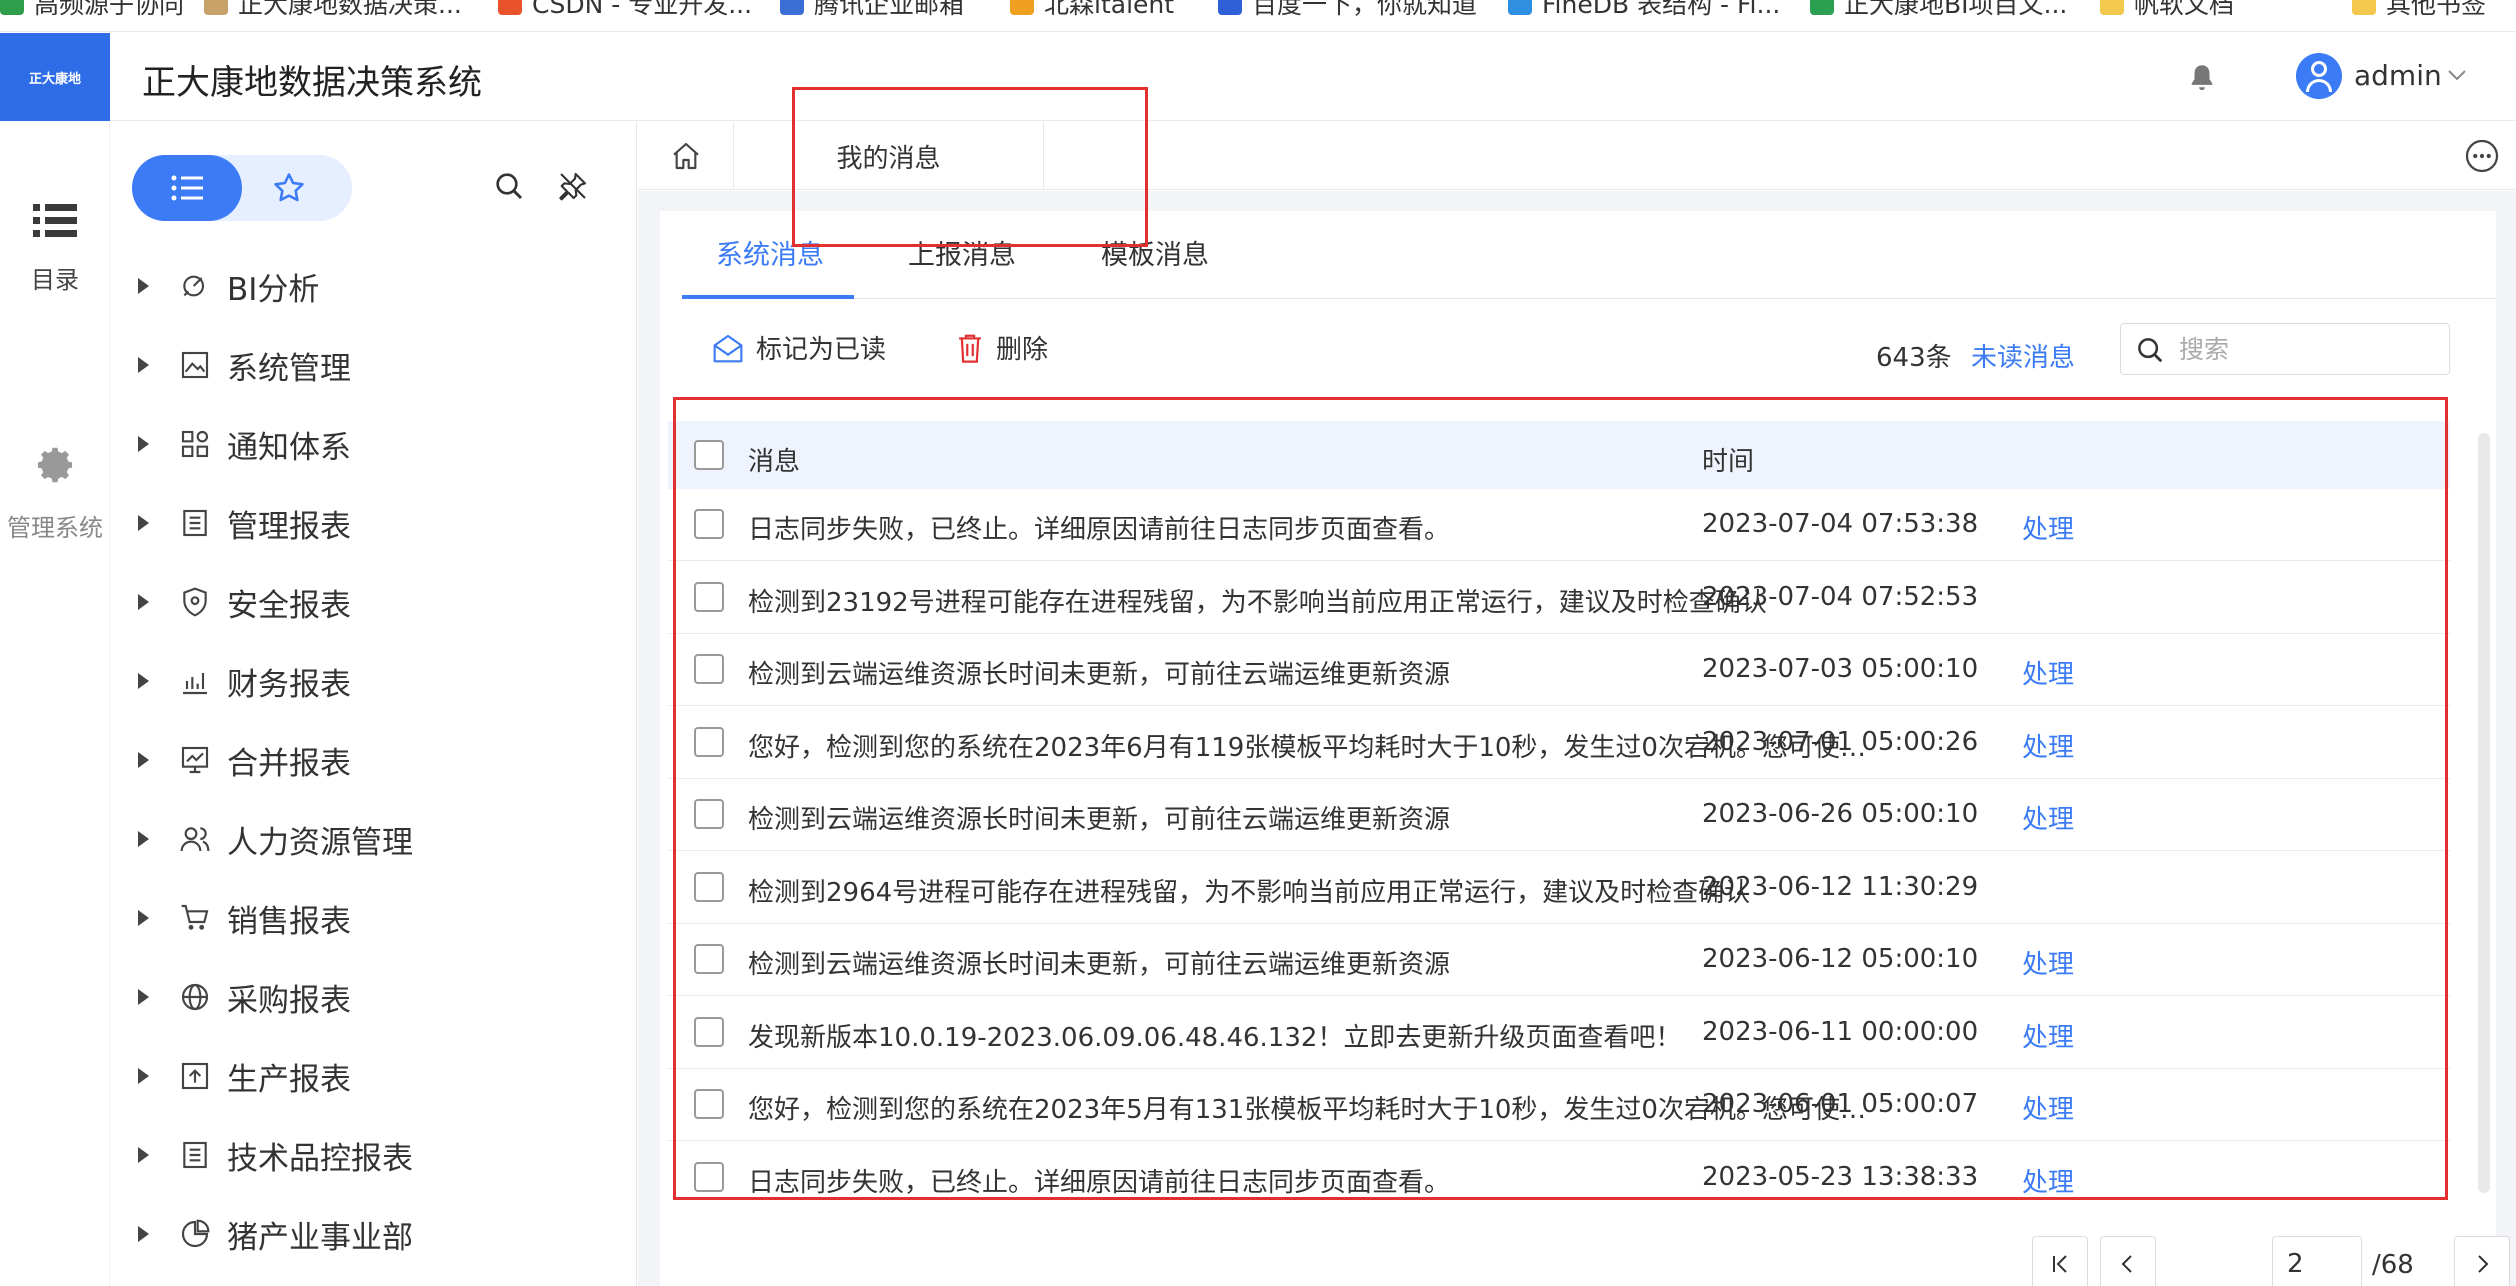 This screenshot has height=1286, width=2516. Describe the element at coordinates (55, 492) in the screenshot. I see `rail-item-management: 管理系统` at that location.